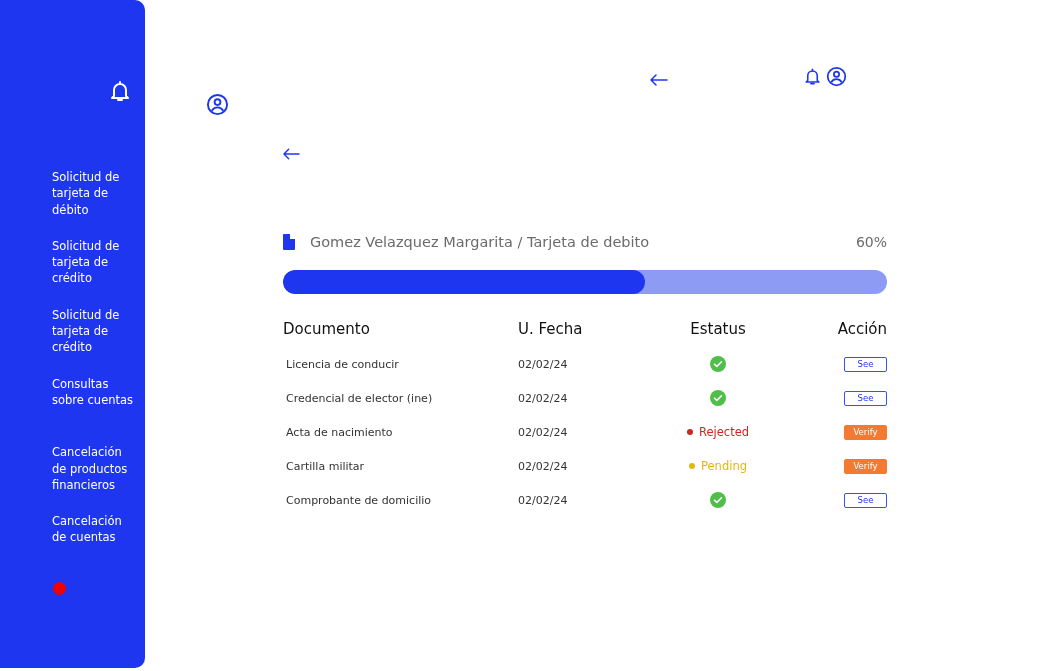 The width and height of the screenshot is (1037, 671). What do you see at coordinates (871, 242) in the screenshot?
I see `progress-percent: 60%` at bounding box center [871, 242].